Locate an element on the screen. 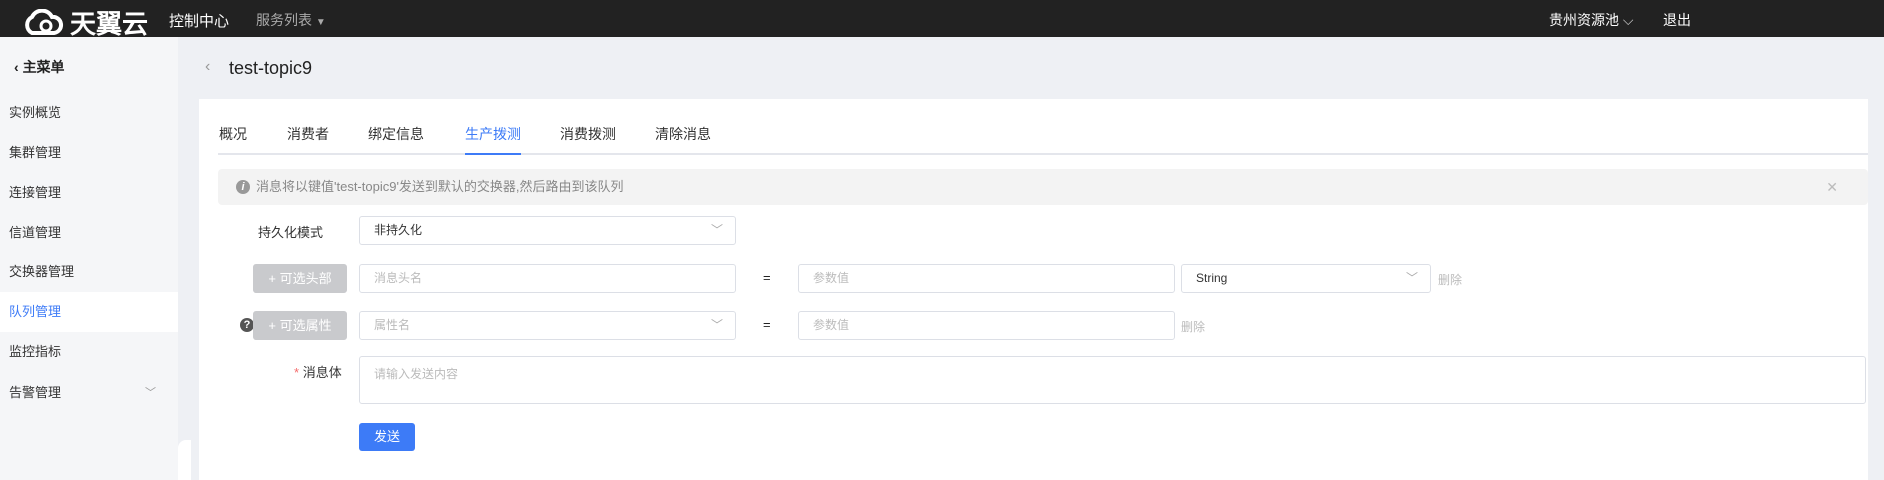  persistence-label: 持久化模式 is located at coordinates (291, 232).